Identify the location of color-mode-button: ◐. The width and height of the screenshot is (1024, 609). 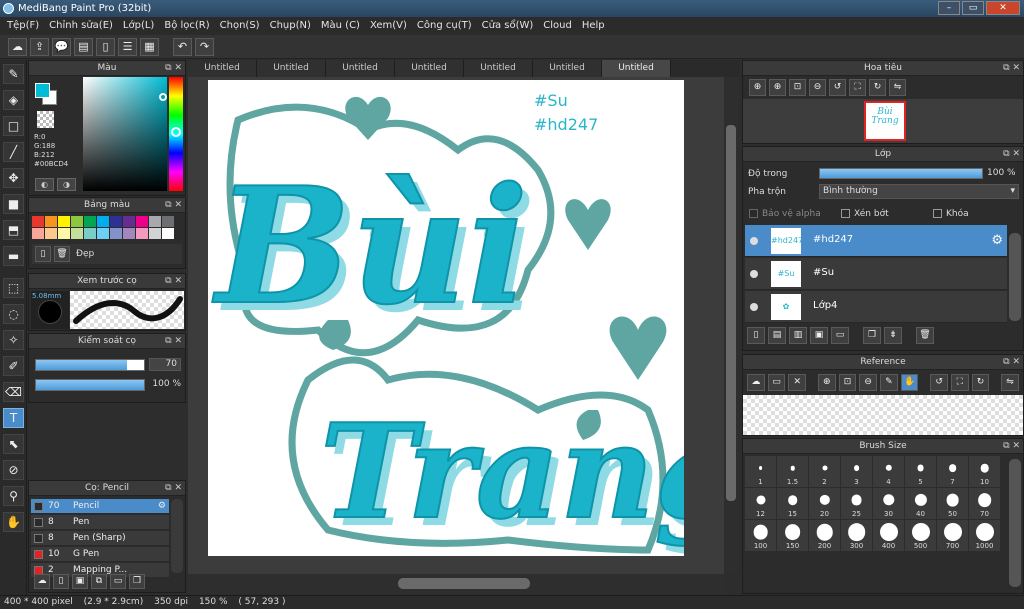
(44, 184).